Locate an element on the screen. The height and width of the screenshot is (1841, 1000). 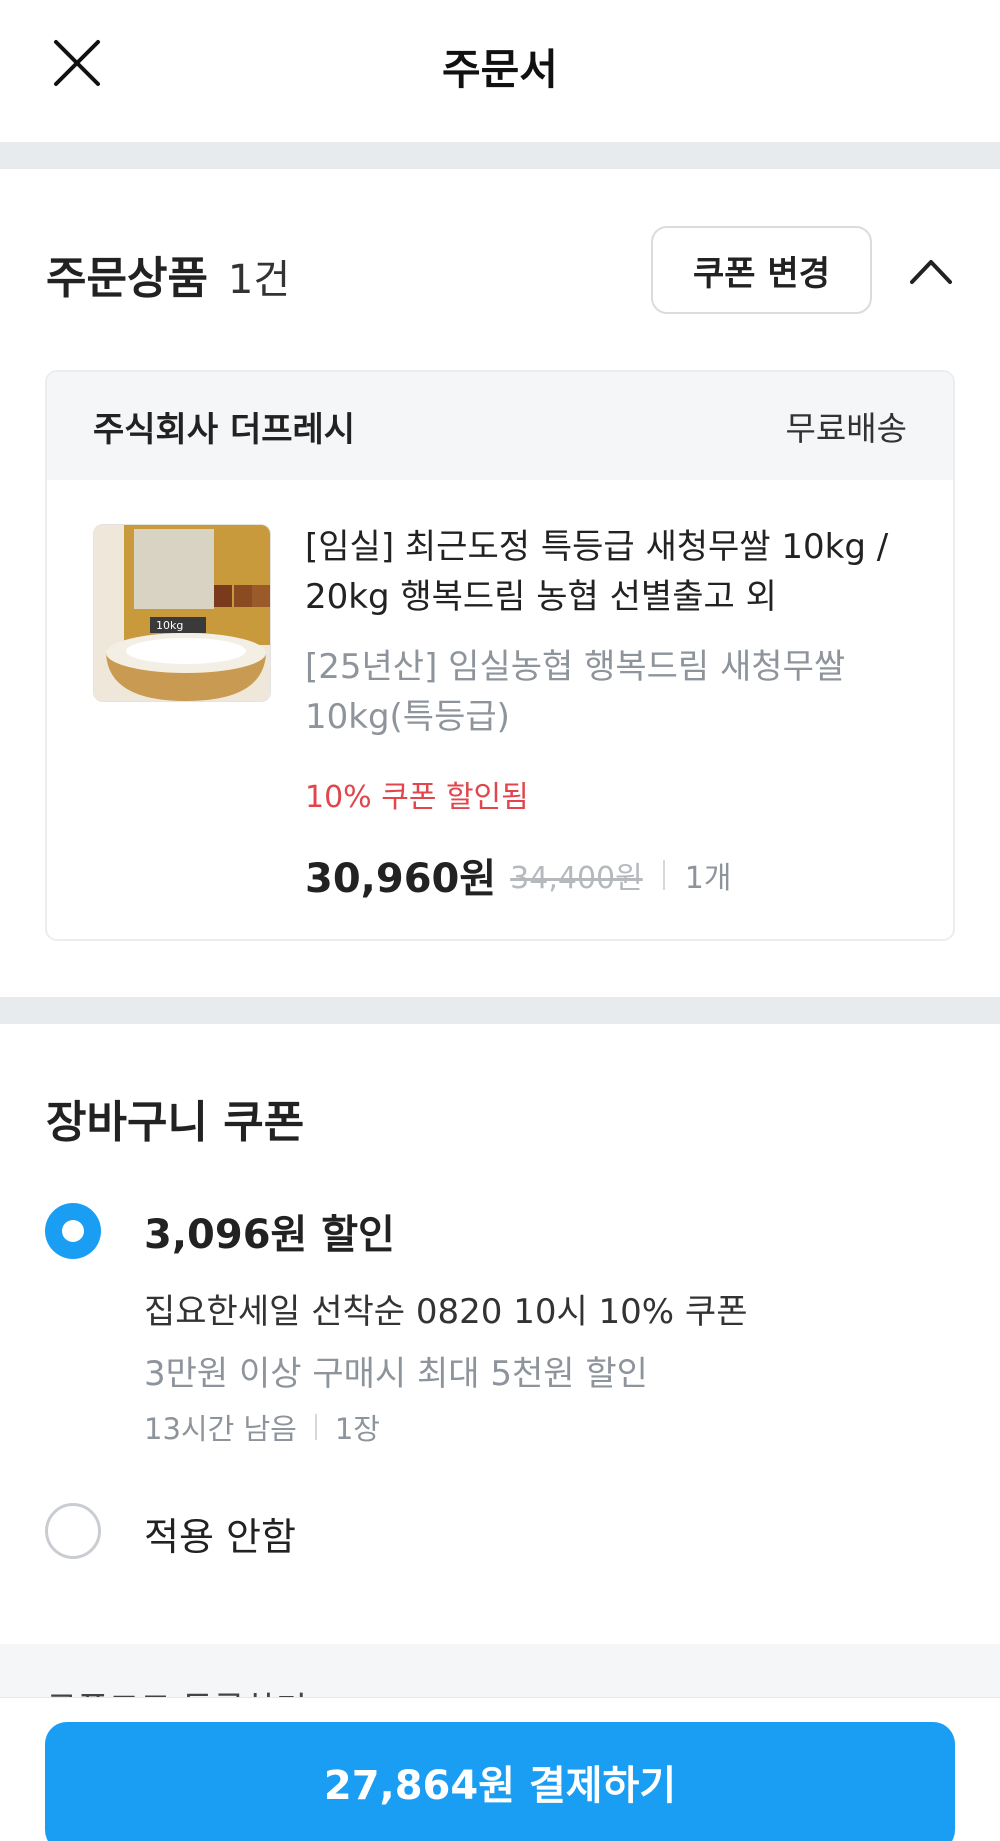
coupon-change-button: 쿠폰 변경 is located at coordinates (761, 270).